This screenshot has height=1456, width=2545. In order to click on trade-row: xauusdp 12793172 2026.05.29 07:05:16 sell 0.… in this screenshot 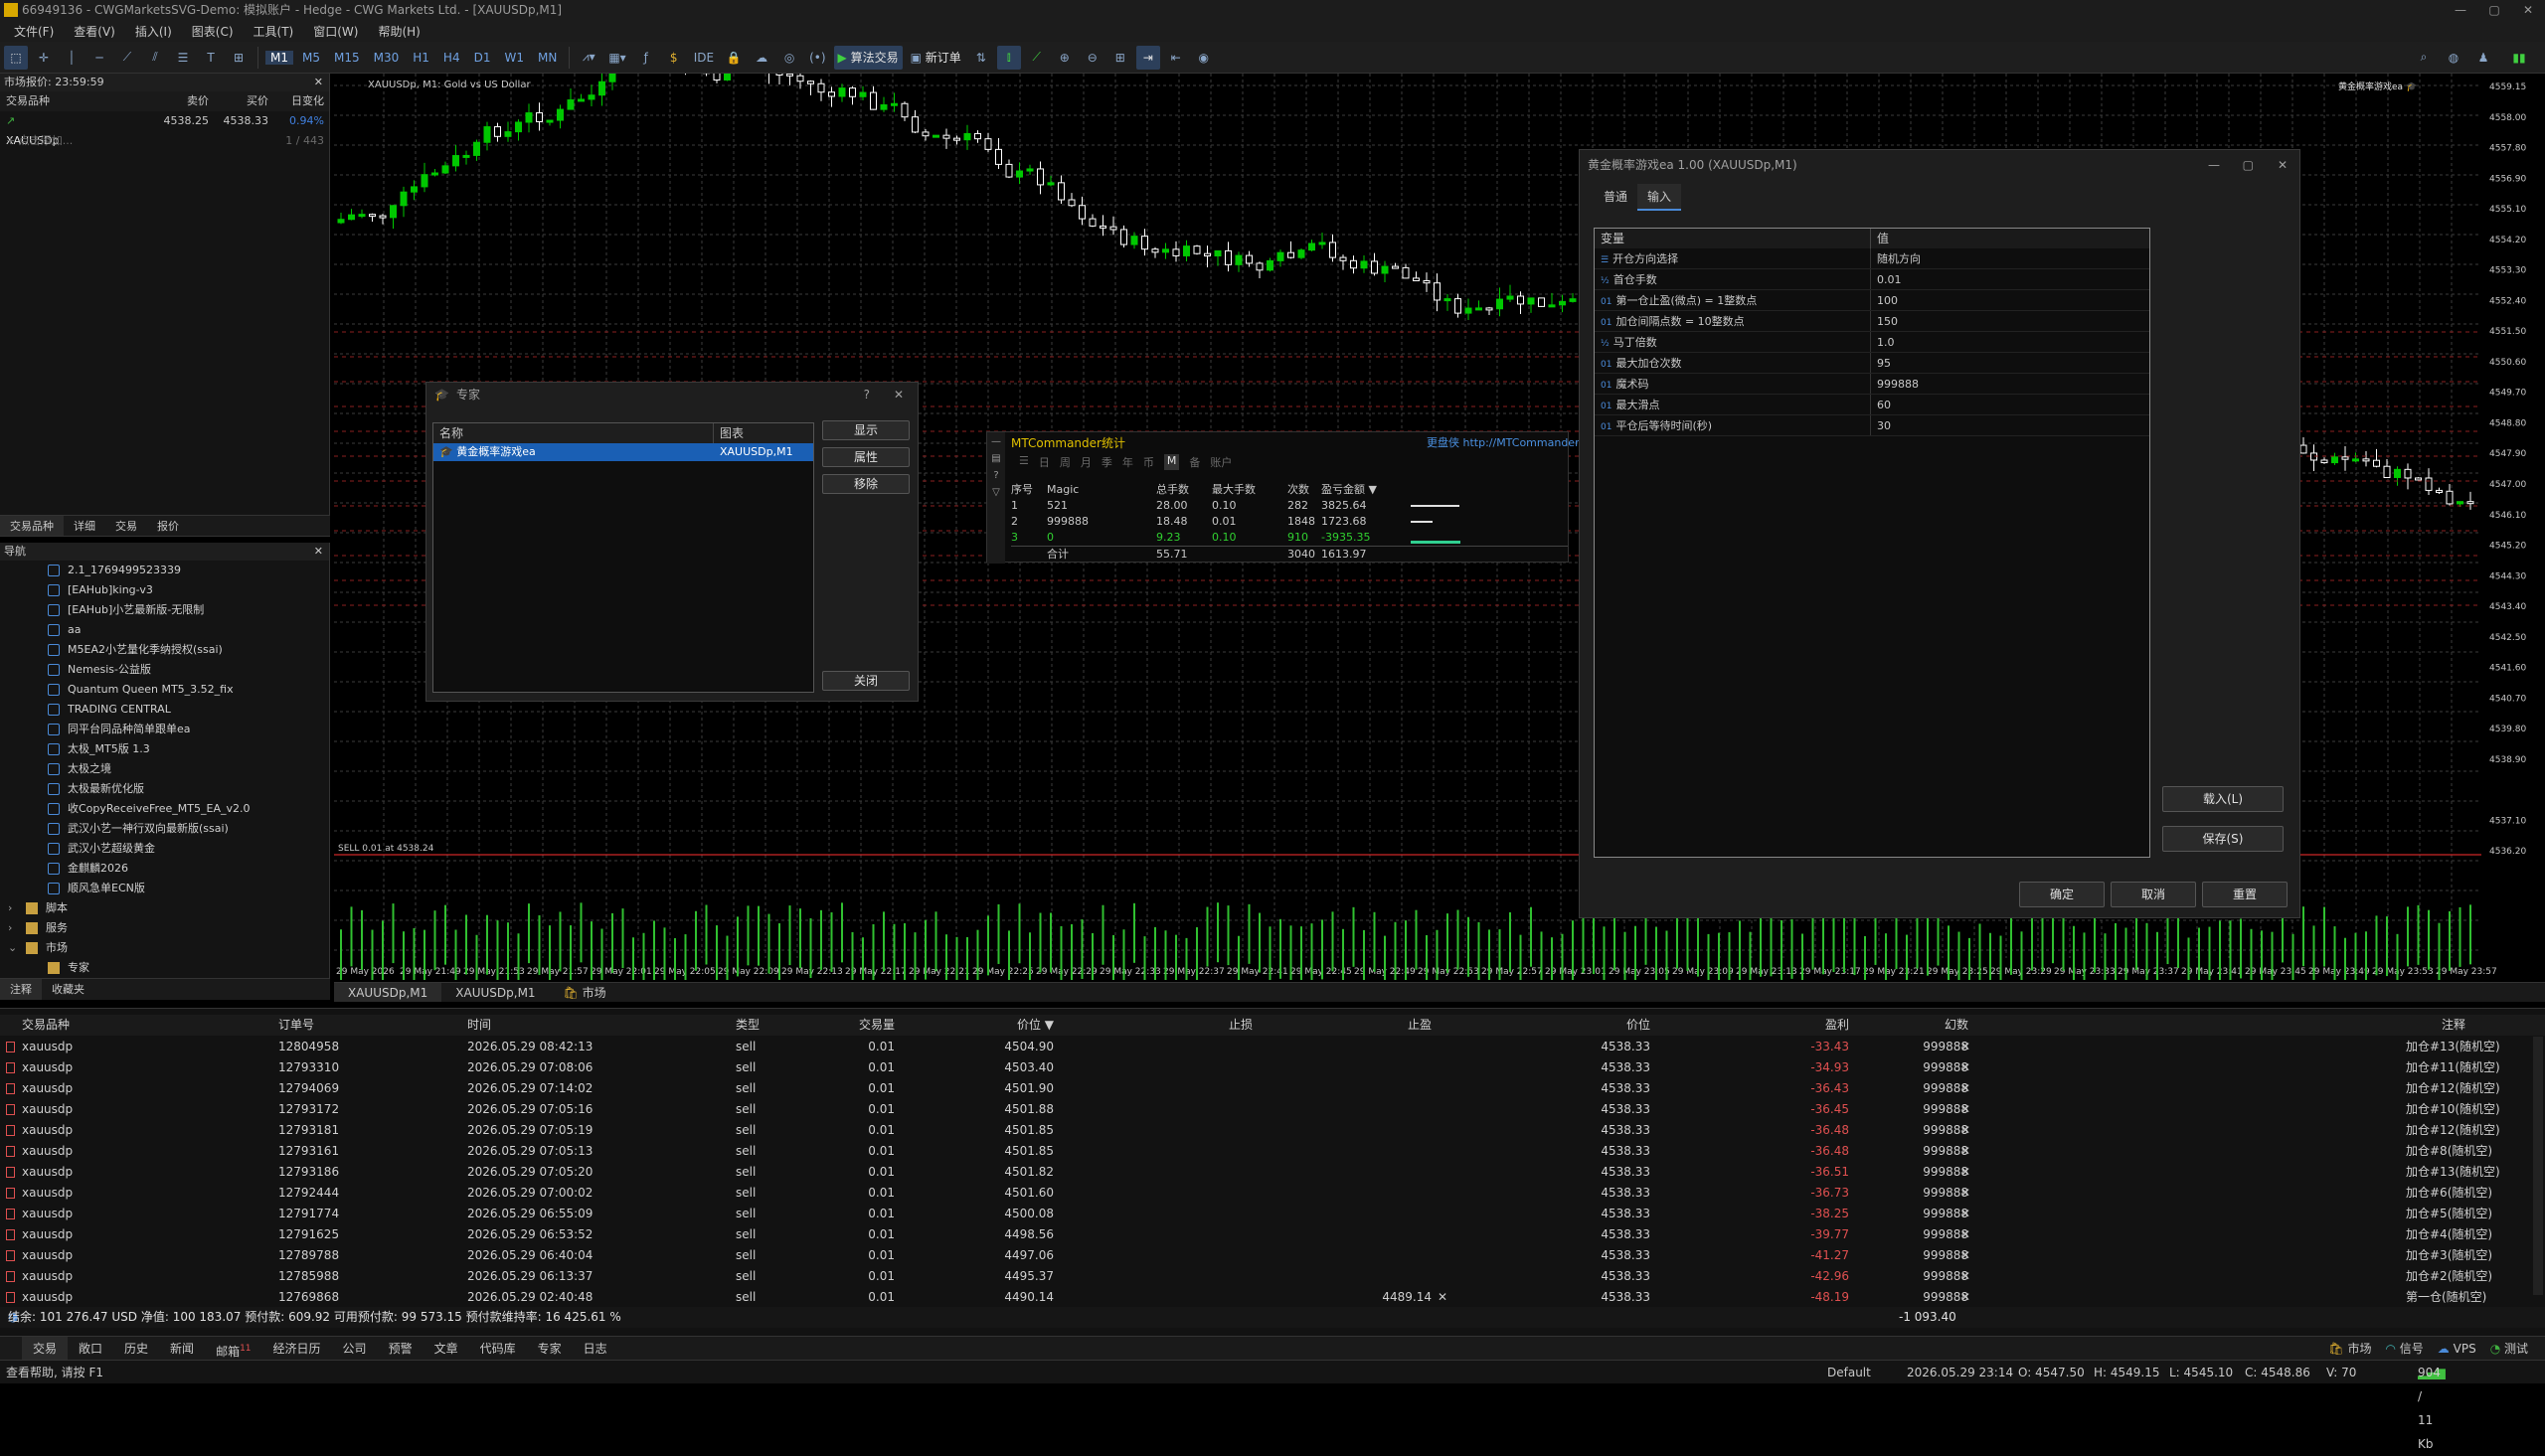, I will do `click(1272, 1109)`.